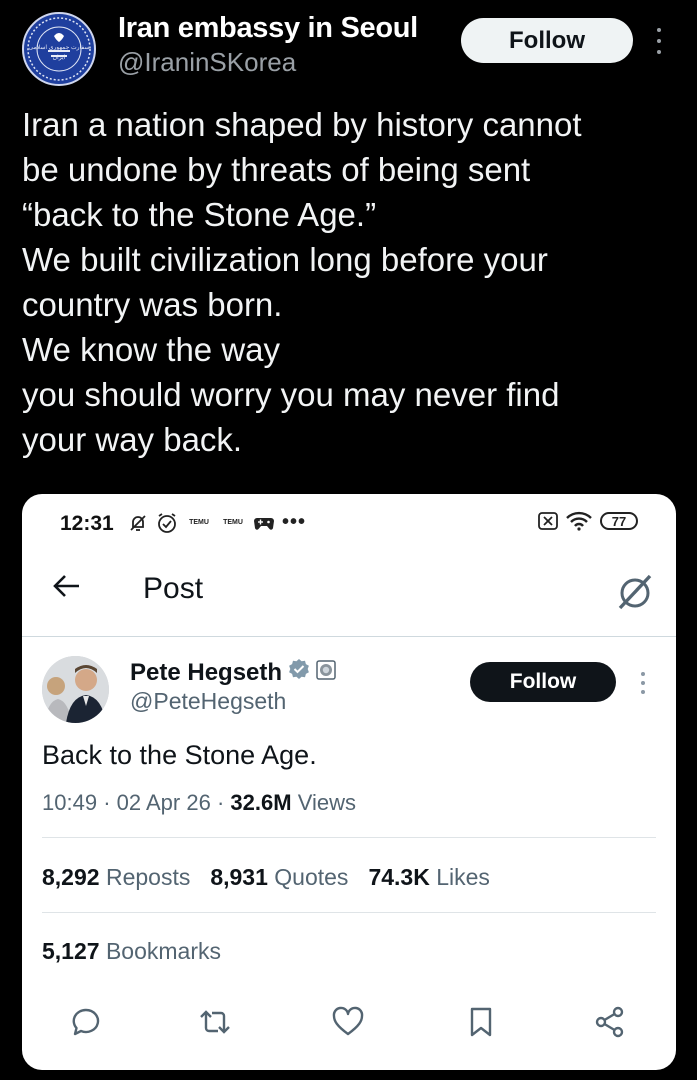 The width and height of the screenshot is (697, 1080). I want to click on bookmarks-label: Bookmarks, so click(163, 951).